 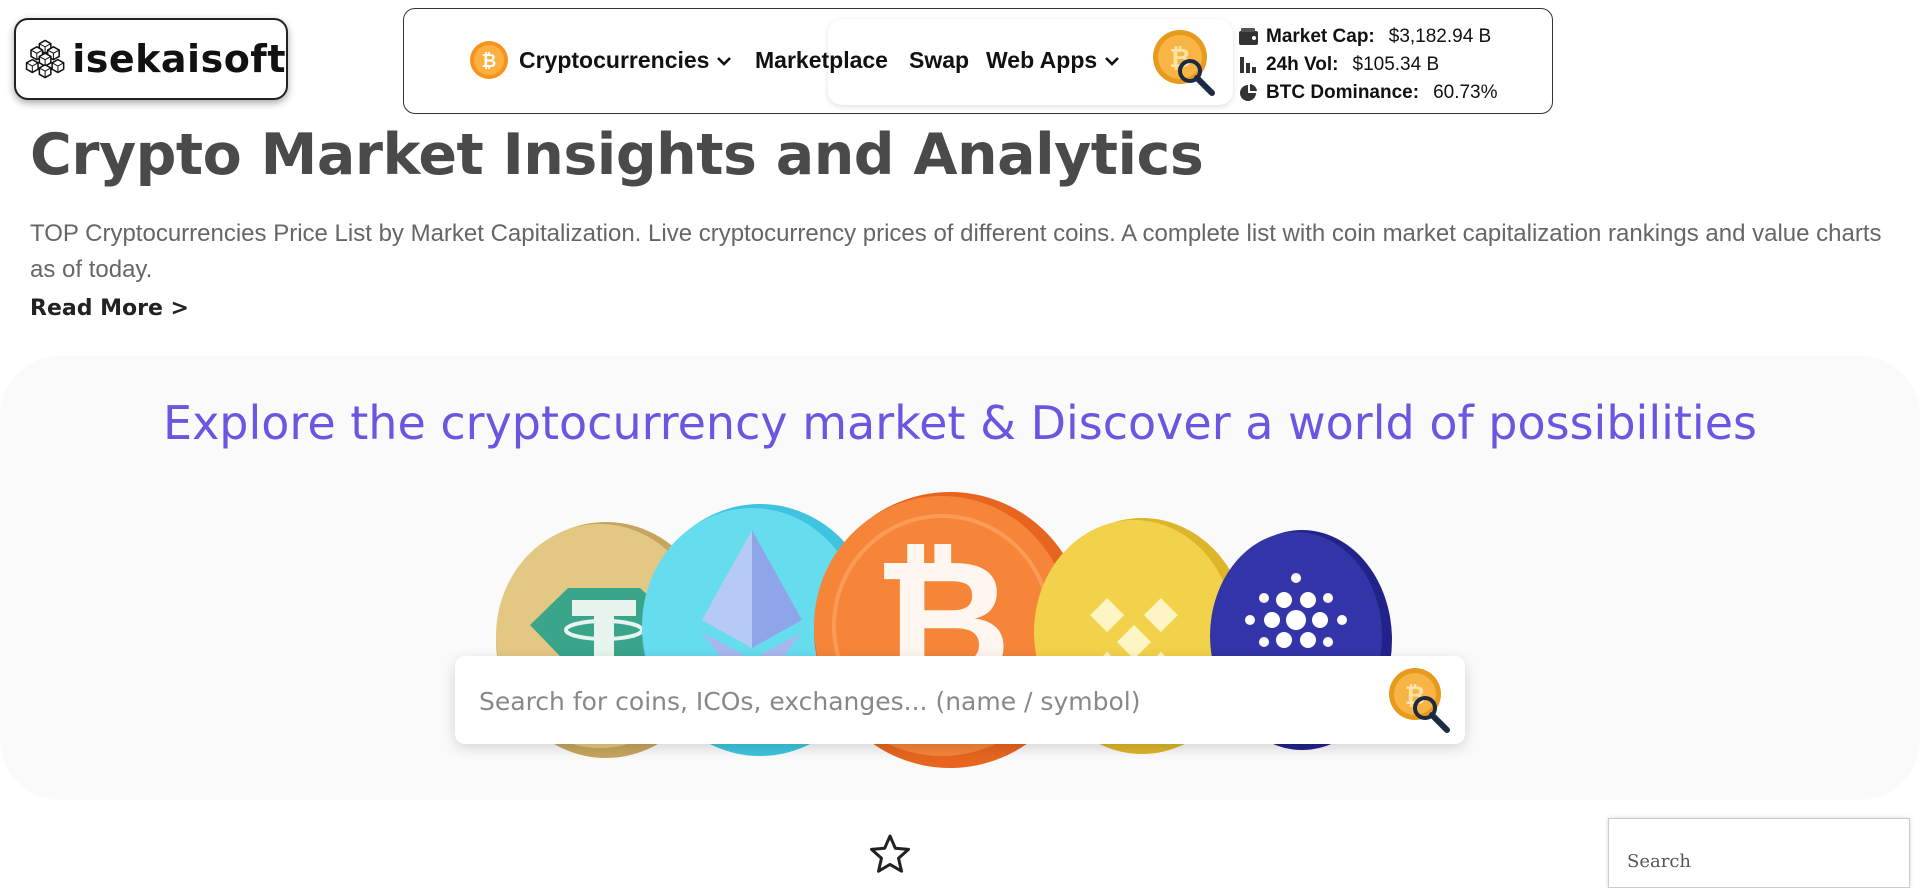 What do you see at coordinates (1320, 36) in the screenshot?
I see `stat-label: Market Cap:` at bounding box center [1320, 36].